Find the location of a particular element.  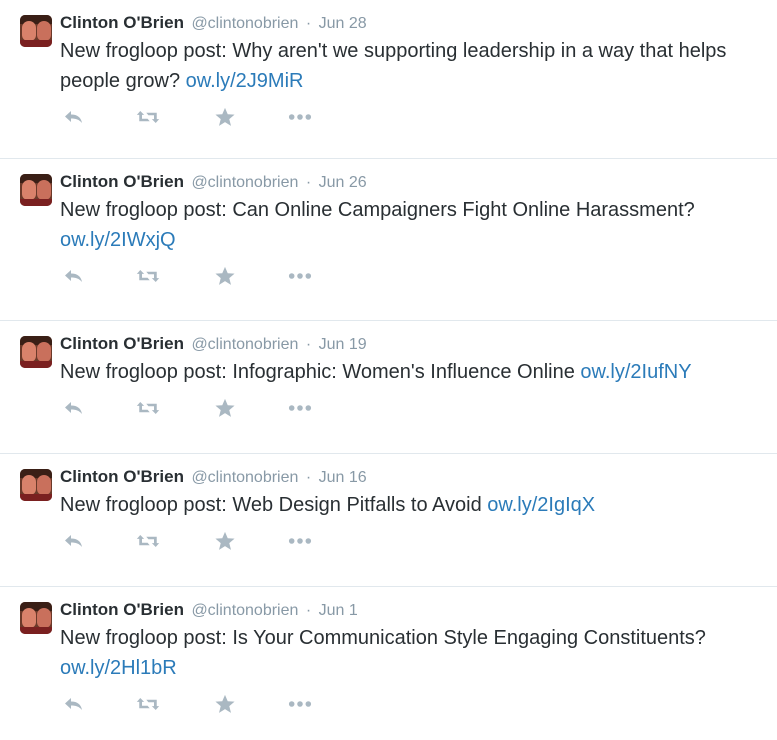

tweet-date: Jun 19 is located at coordinates (343, 344).